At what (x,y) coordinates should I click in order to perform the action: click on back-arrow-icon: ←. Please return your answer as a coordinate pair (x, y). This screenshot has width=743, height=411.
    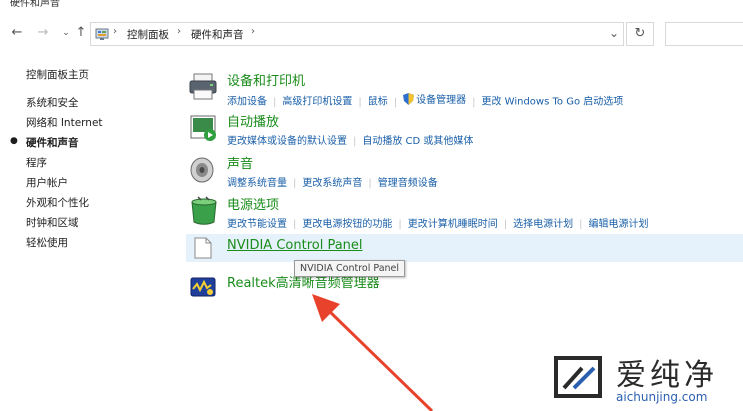
    Looking at the image, I should click on (17, 33).